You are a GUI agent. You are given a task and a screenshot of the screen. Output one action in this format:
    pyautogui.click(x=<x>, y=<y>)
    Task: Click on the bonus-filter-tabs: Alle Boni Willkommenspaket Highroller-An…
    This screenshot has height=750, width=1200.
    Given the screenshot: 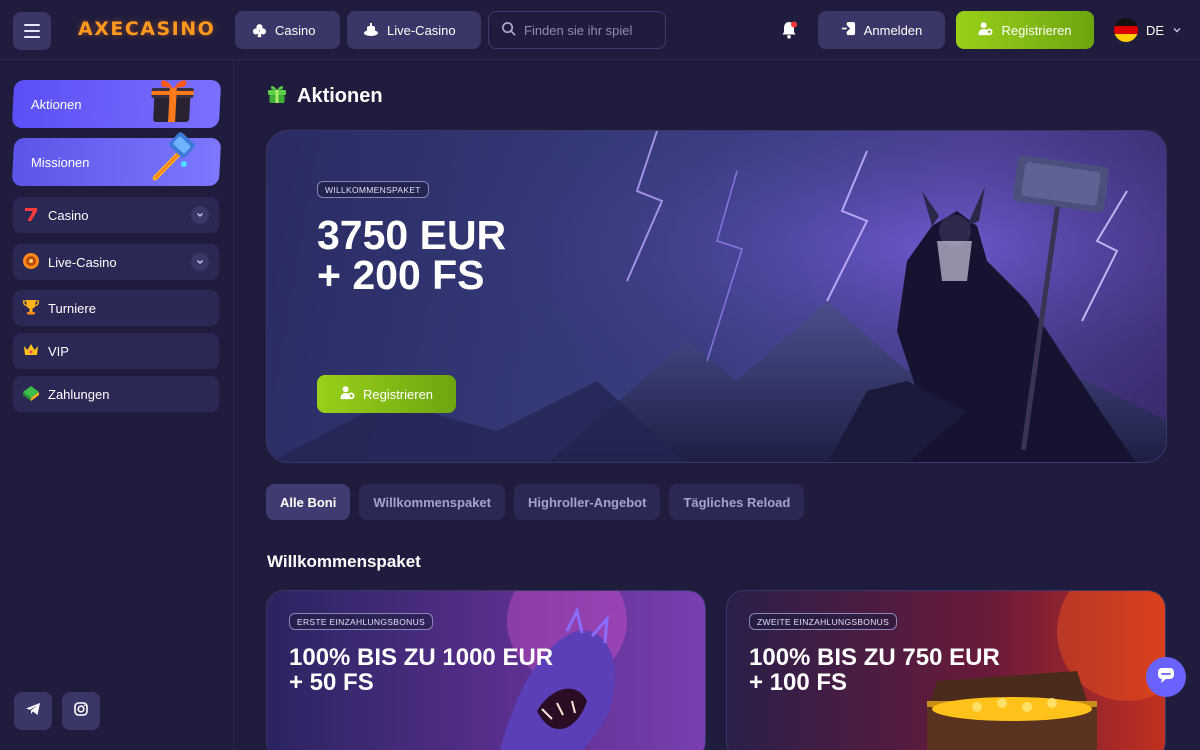 What is the action you would take?
    pyautogui.click(x=535, y=502)
    